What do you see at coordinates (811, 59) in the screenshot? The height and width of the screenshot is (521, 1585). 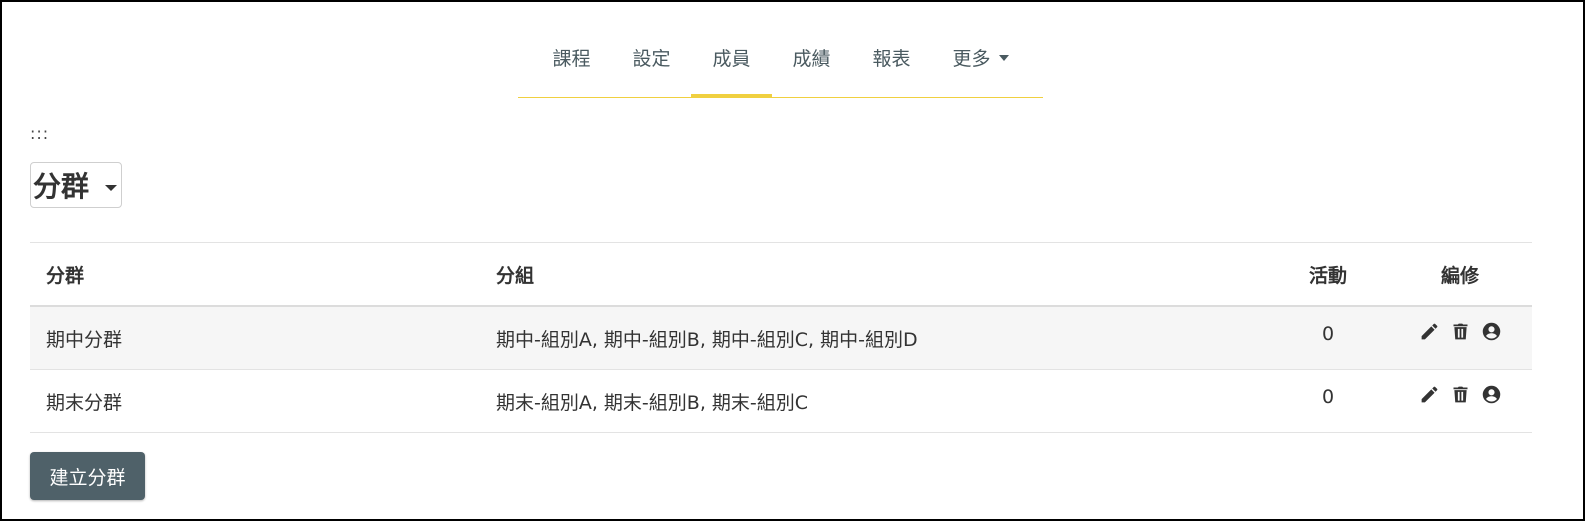 I see `tab-grades-label: 成績` at bounding box center [811, 59].